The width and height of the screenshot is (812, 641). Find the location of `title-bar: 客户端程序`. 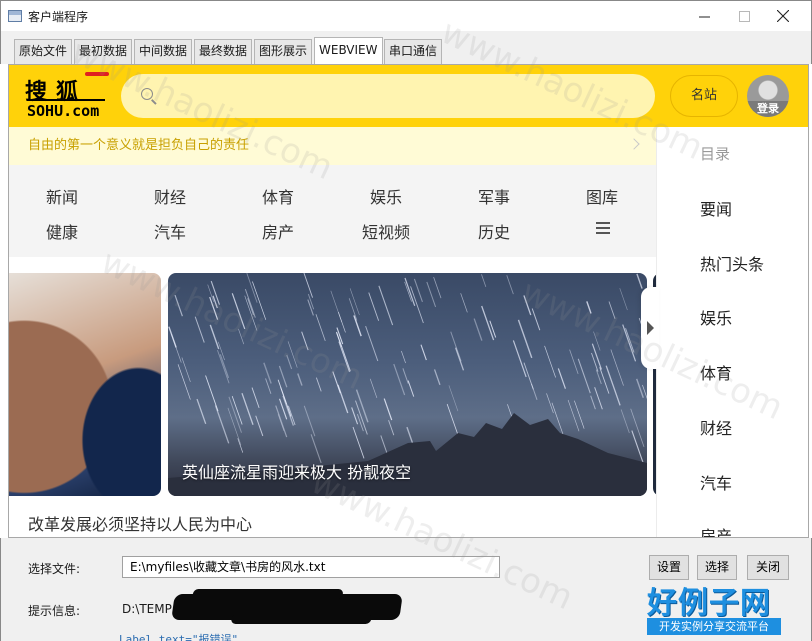

title-bar: 客户端程序 is located at coordinates (406, 15).